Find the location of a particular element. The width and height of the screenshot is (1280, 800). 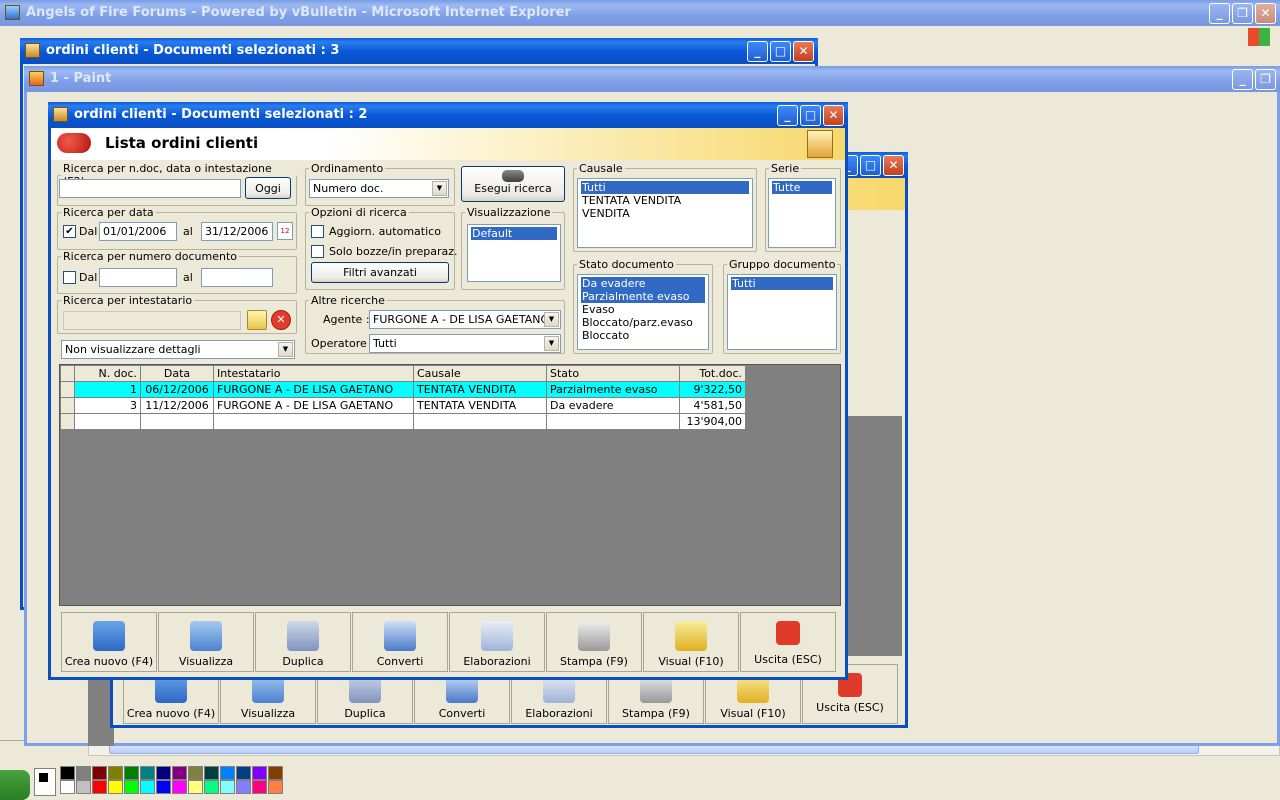

date-to-label: al is located at coordinates (188, 231).